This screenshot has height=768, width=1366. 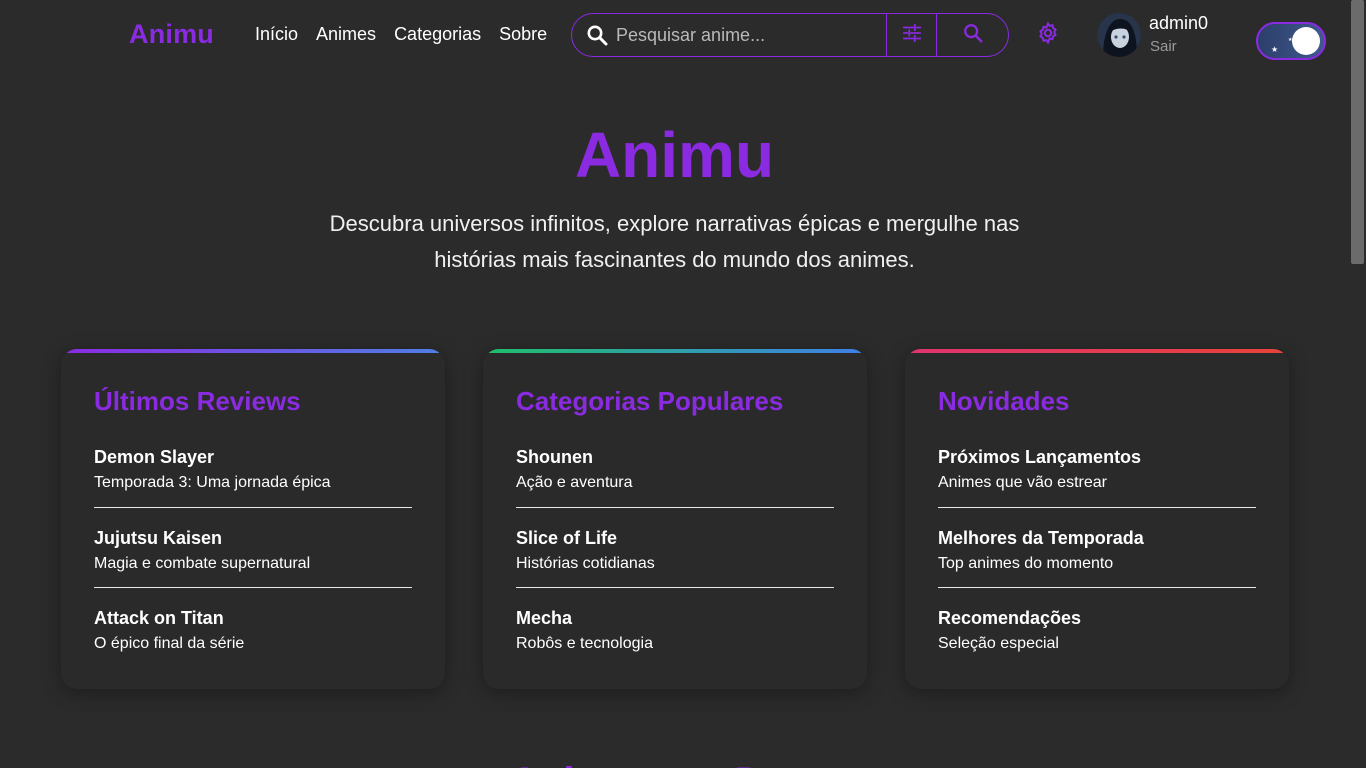 I want to click on theme-toggle: ★ ★, so click(x=1291, y=41).